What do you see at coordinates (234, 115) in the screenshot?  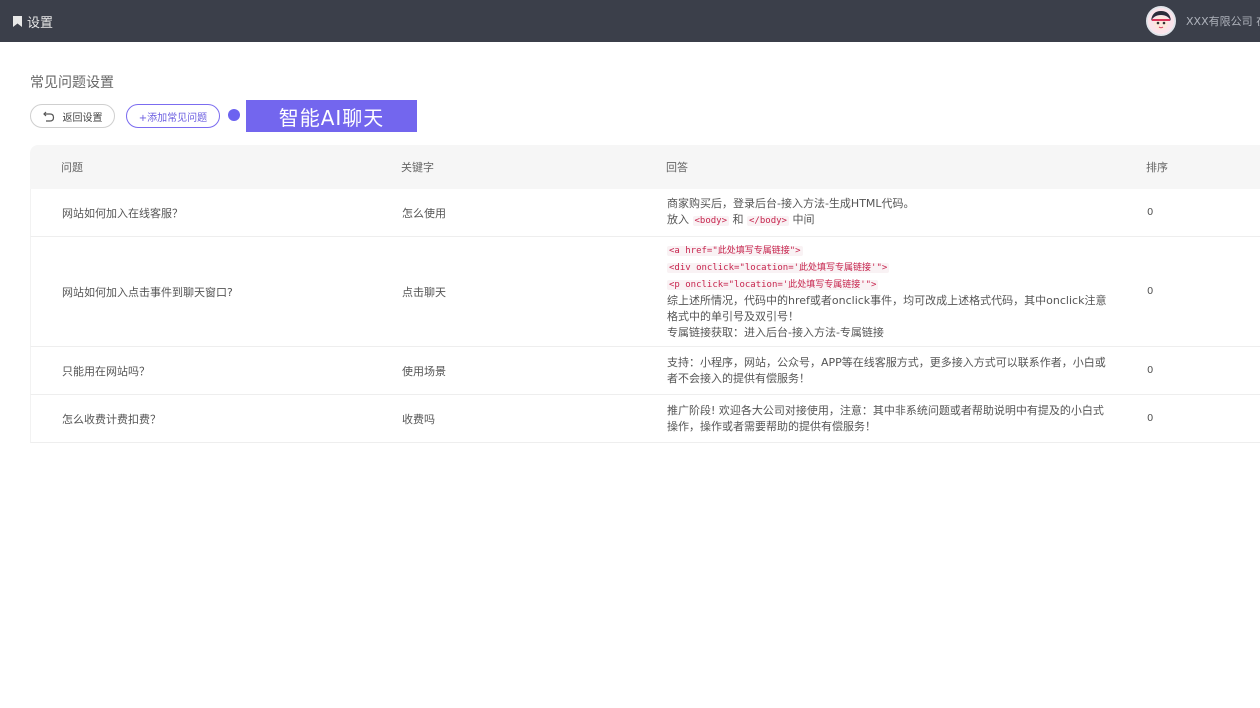 I see `status-dot` at bounding box center [234, 115].